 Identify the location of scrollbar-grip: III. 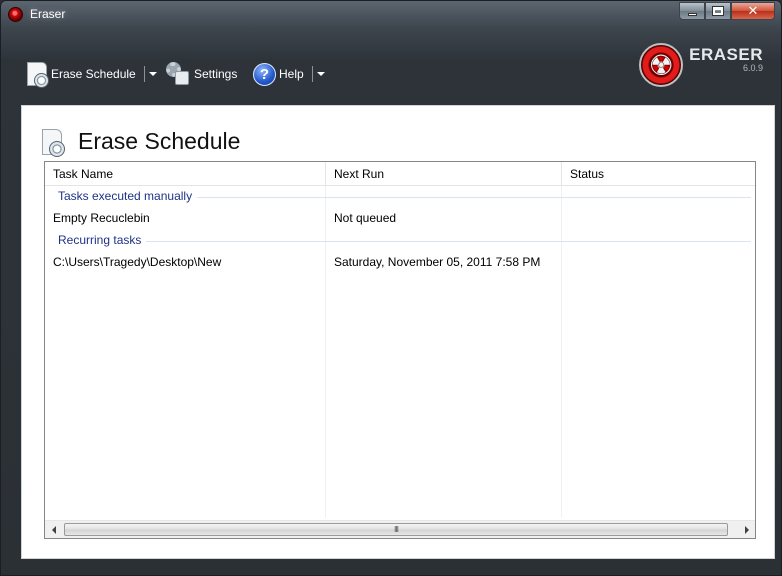
(396, 529).